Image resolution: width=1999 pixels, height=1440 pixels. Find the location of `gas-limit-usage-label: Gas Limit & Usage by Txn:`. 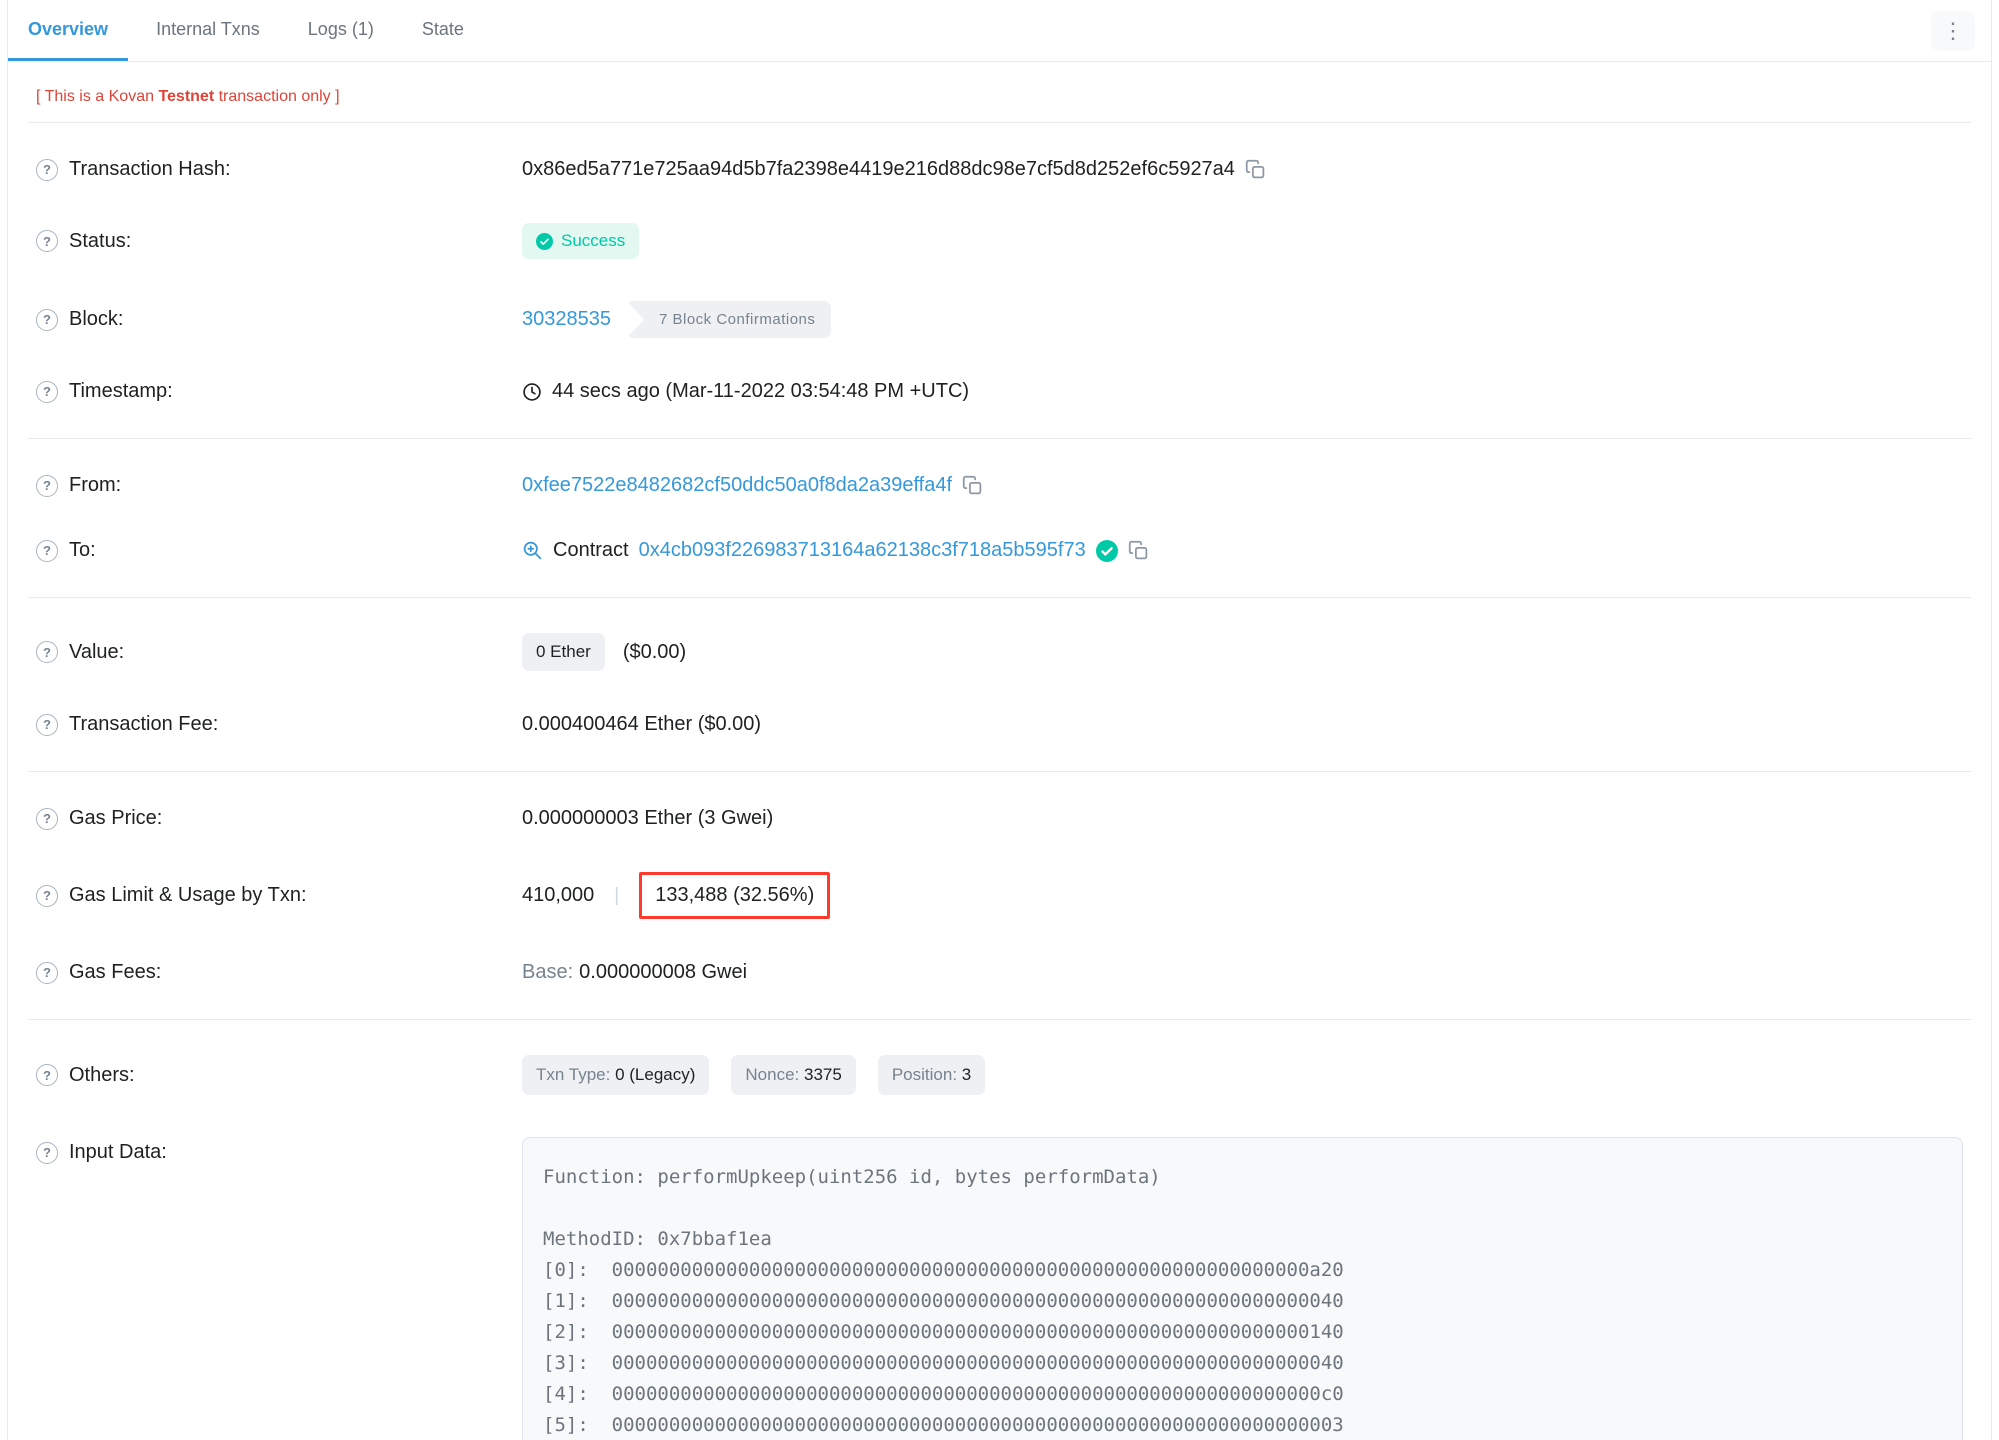

gas-limit-usage-label: Gas Limit & Usage by Txn: is located at coordinates (188, 895).